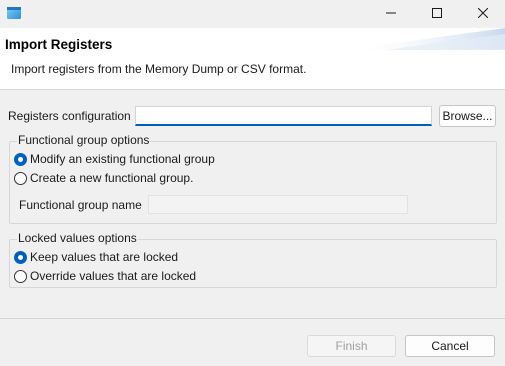 Image resolution: width=505 pixels, height=366 pixels. What do you see at coordinates (122, 159) in the screenshot?
I see `radio-label: Modify an existing functional group` at bounding box center [122, 159].